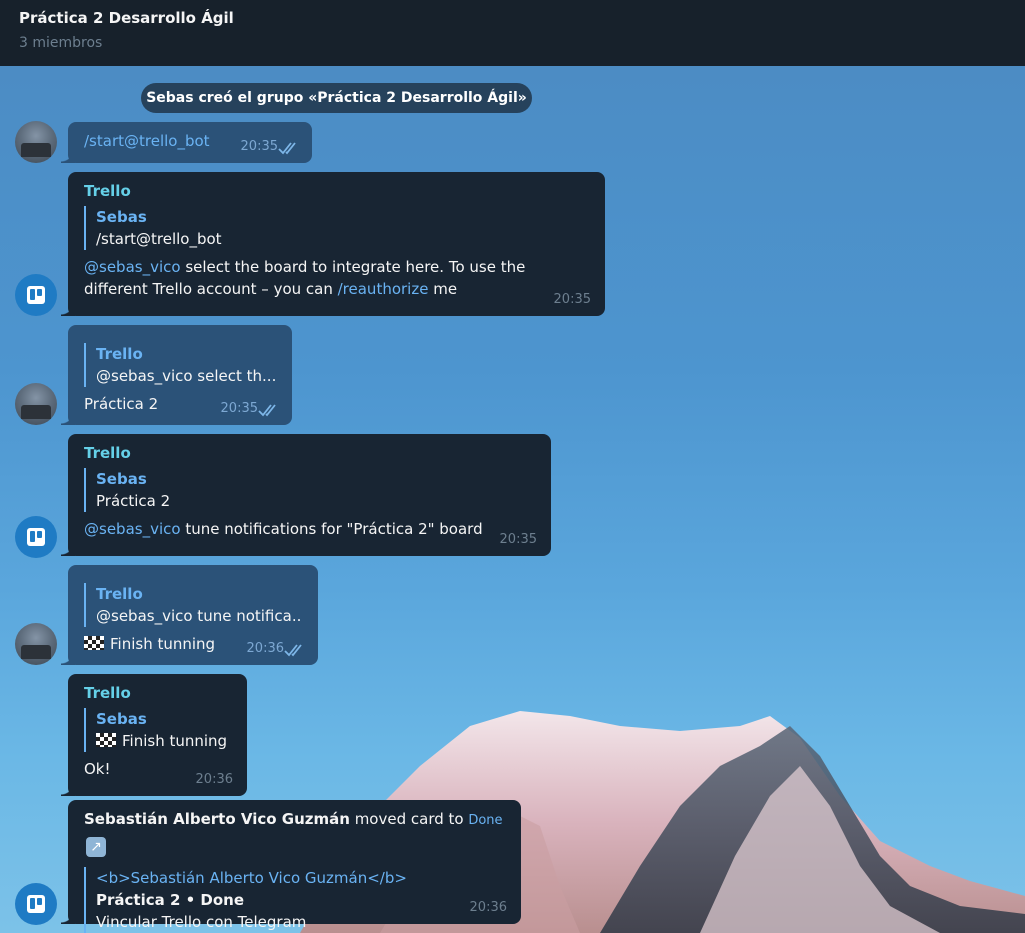 The image size is (1025, 933). I want to click on card-path: Práctica 2 • Done, so click(170, 900).